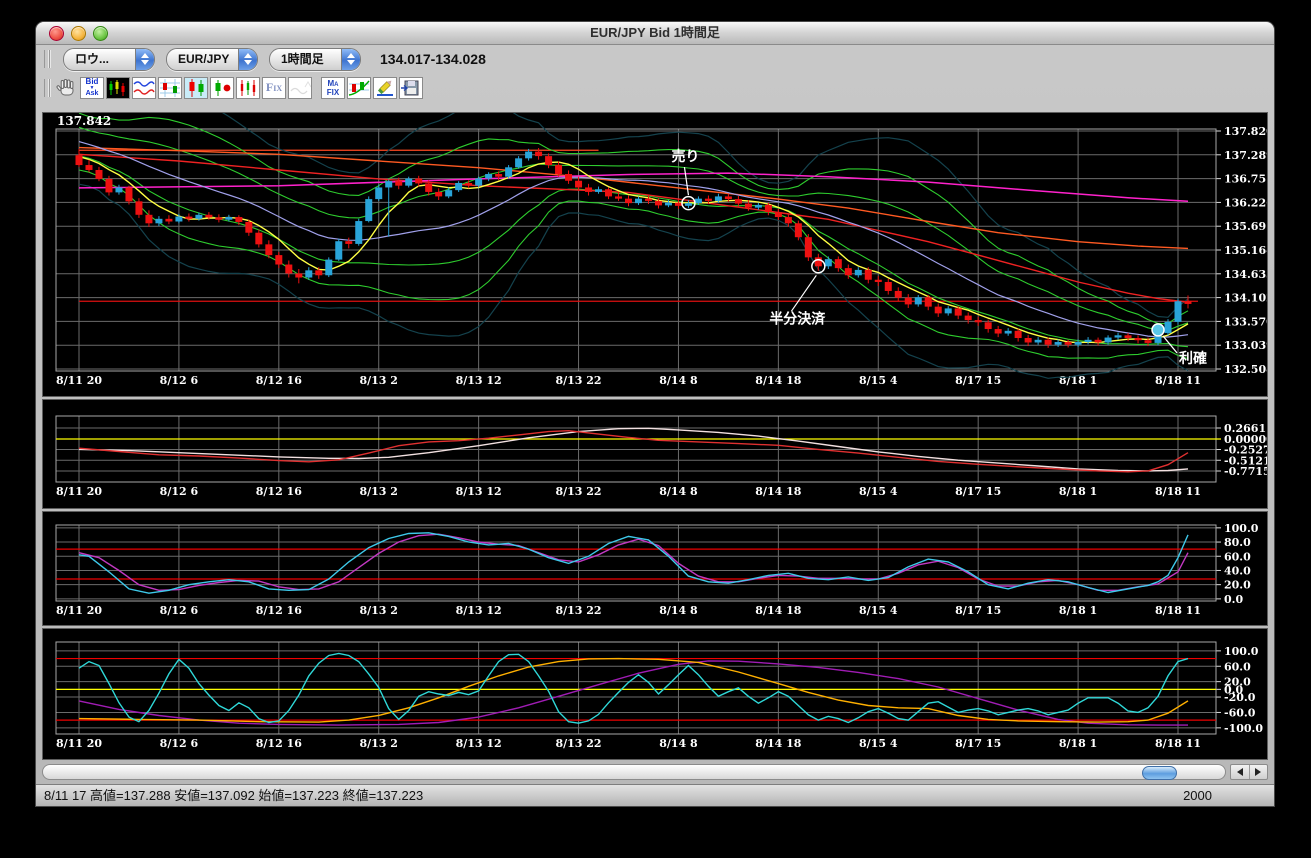  I want to click on right-arrow-icon, so click(1258, 772).